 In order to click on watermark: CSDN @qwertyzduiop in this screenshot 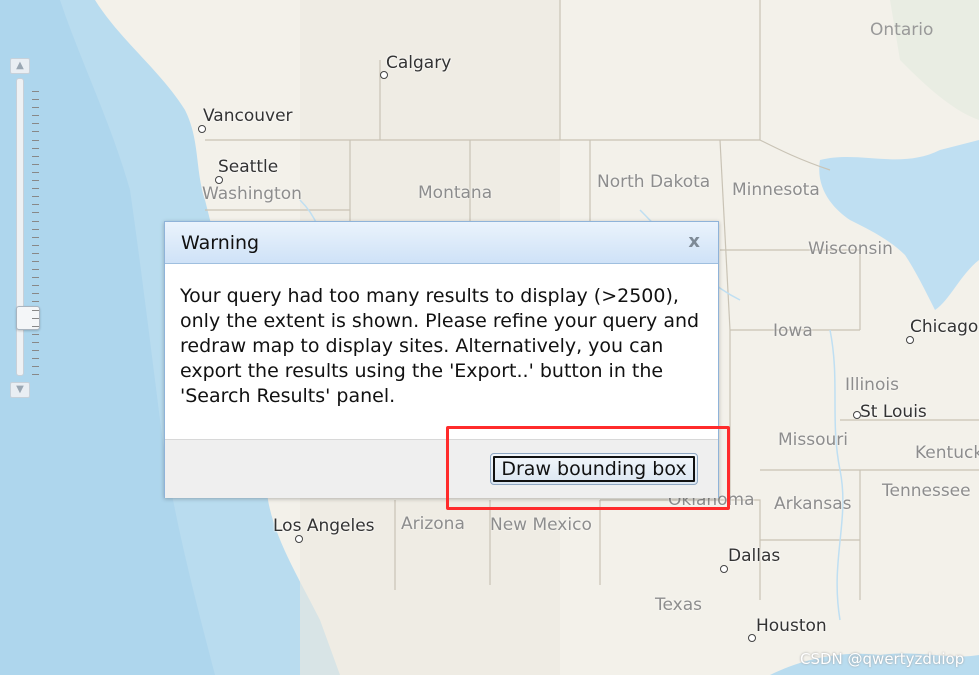, I will do `click(882, 659)`.